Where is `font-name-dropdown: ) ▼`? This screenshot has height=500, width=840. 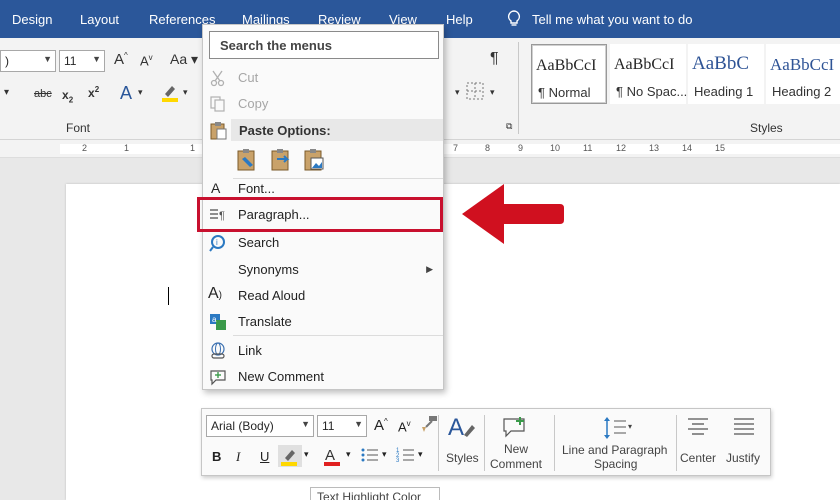
font-name-dropdown: ) ▼ is located at coordinates (28, 61).